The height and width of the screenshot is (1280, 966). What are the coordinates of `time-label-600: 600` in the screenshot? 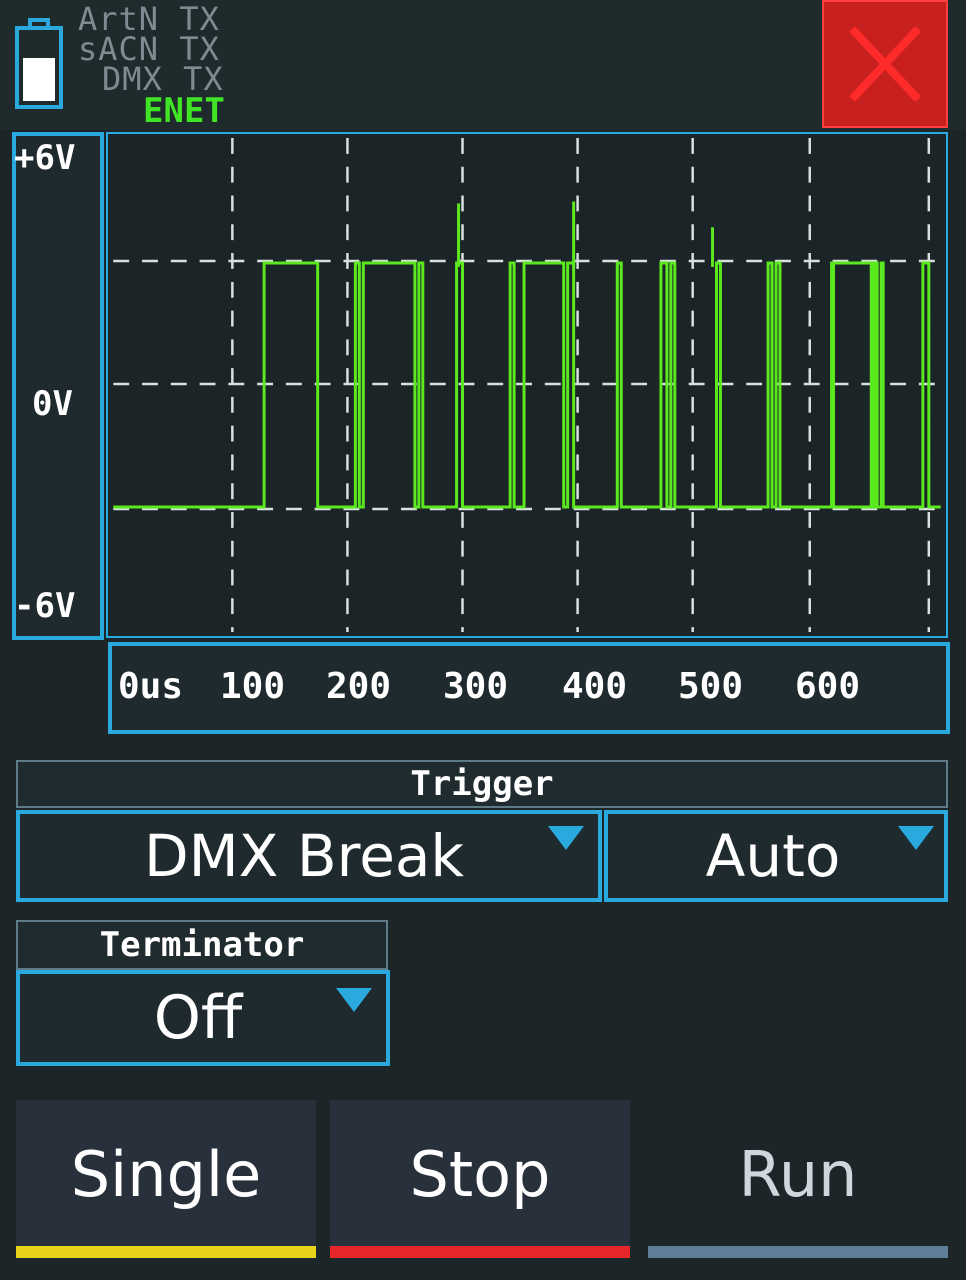 It's located at (828, 686).